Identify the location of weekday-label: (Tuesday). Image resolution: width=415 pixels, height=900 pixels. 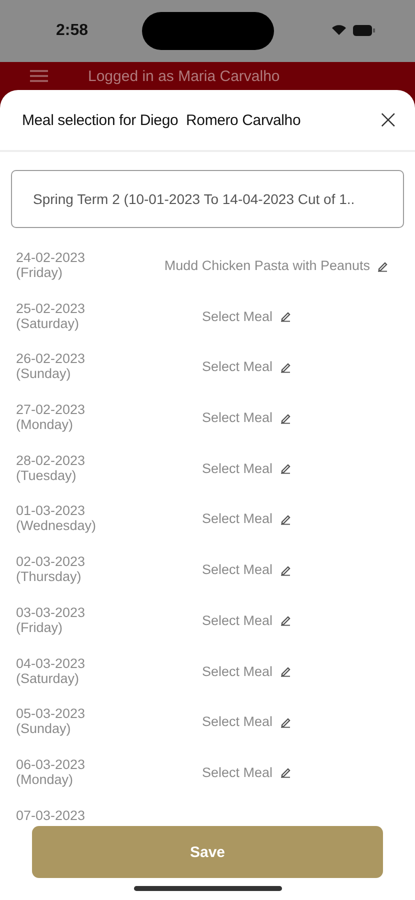
(47, 475).